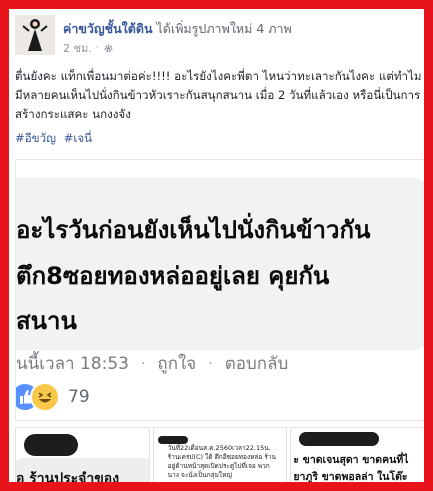 This screenshot has width=433, height=491. What do you see at coordinates (173, 276) in the screenshot?
I see `photo-text-line-2: ตึก8ซอยทองหล่ออยู่เลย คุยกัน` at bounding box center [173, 276].